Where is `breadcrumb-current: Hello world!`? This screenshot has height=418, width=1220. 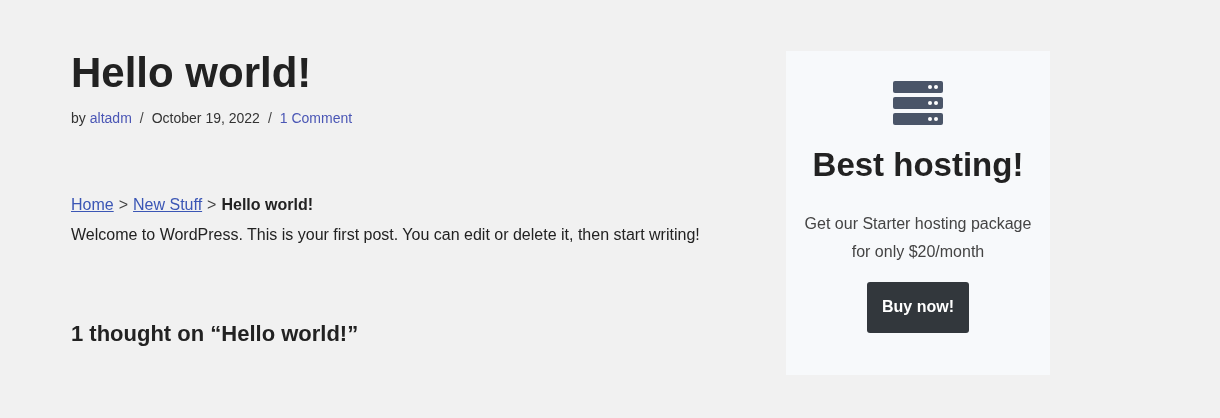 breadcrumb-current: Hello world! is located at coordinates (267, 205).